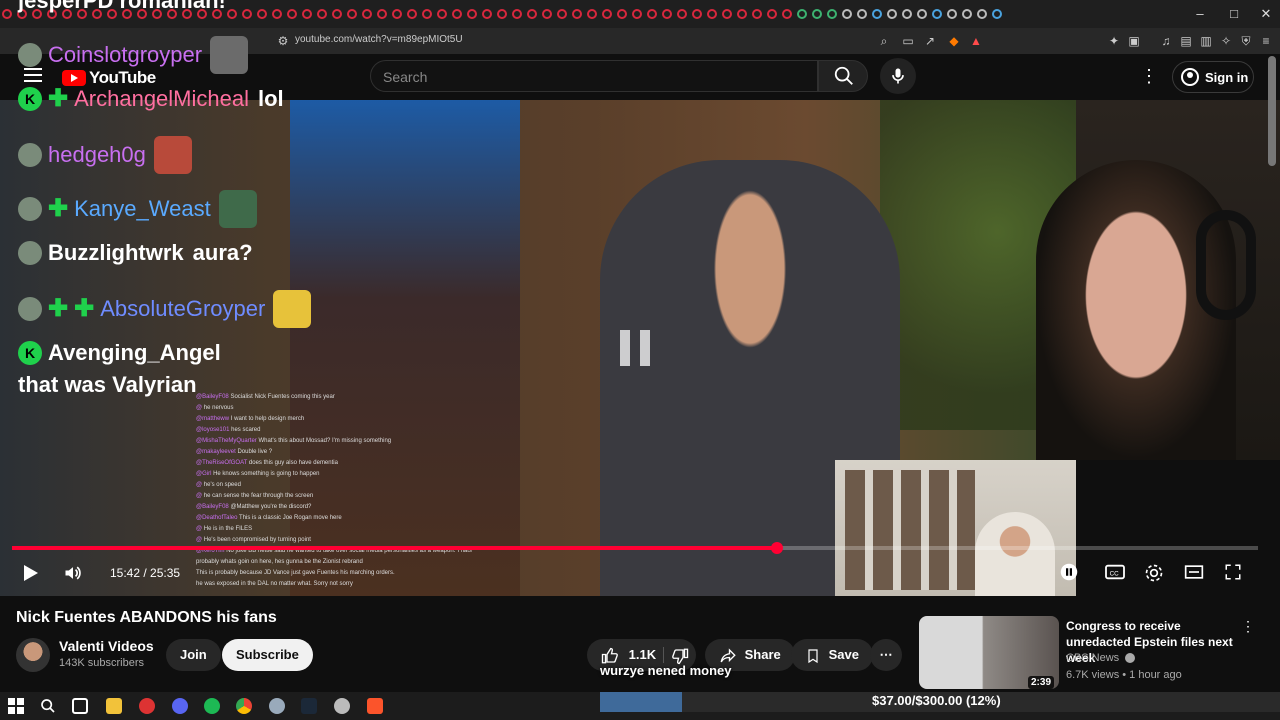  What do you see at coordinates (1234, 14) in the screenshot?
I see `maximize-button: □` at bounding box center [1234, 14].